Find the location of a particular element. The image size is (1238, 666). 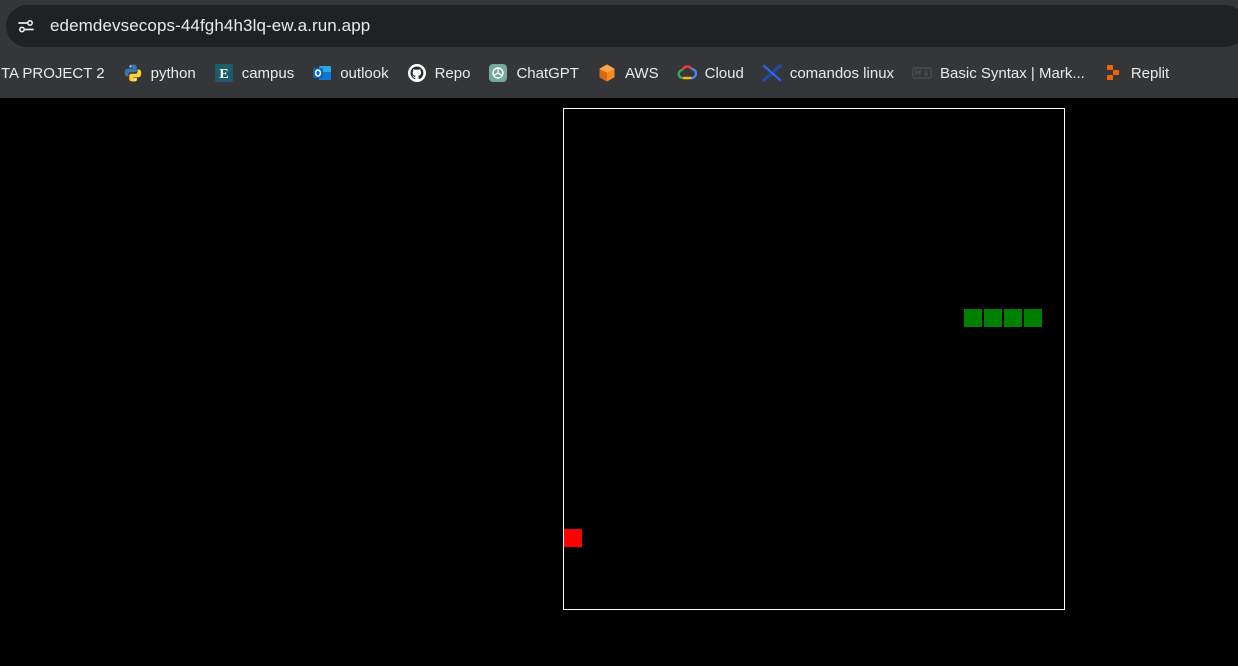

bookmark-label: AWS is located at coordinates (641, 73).